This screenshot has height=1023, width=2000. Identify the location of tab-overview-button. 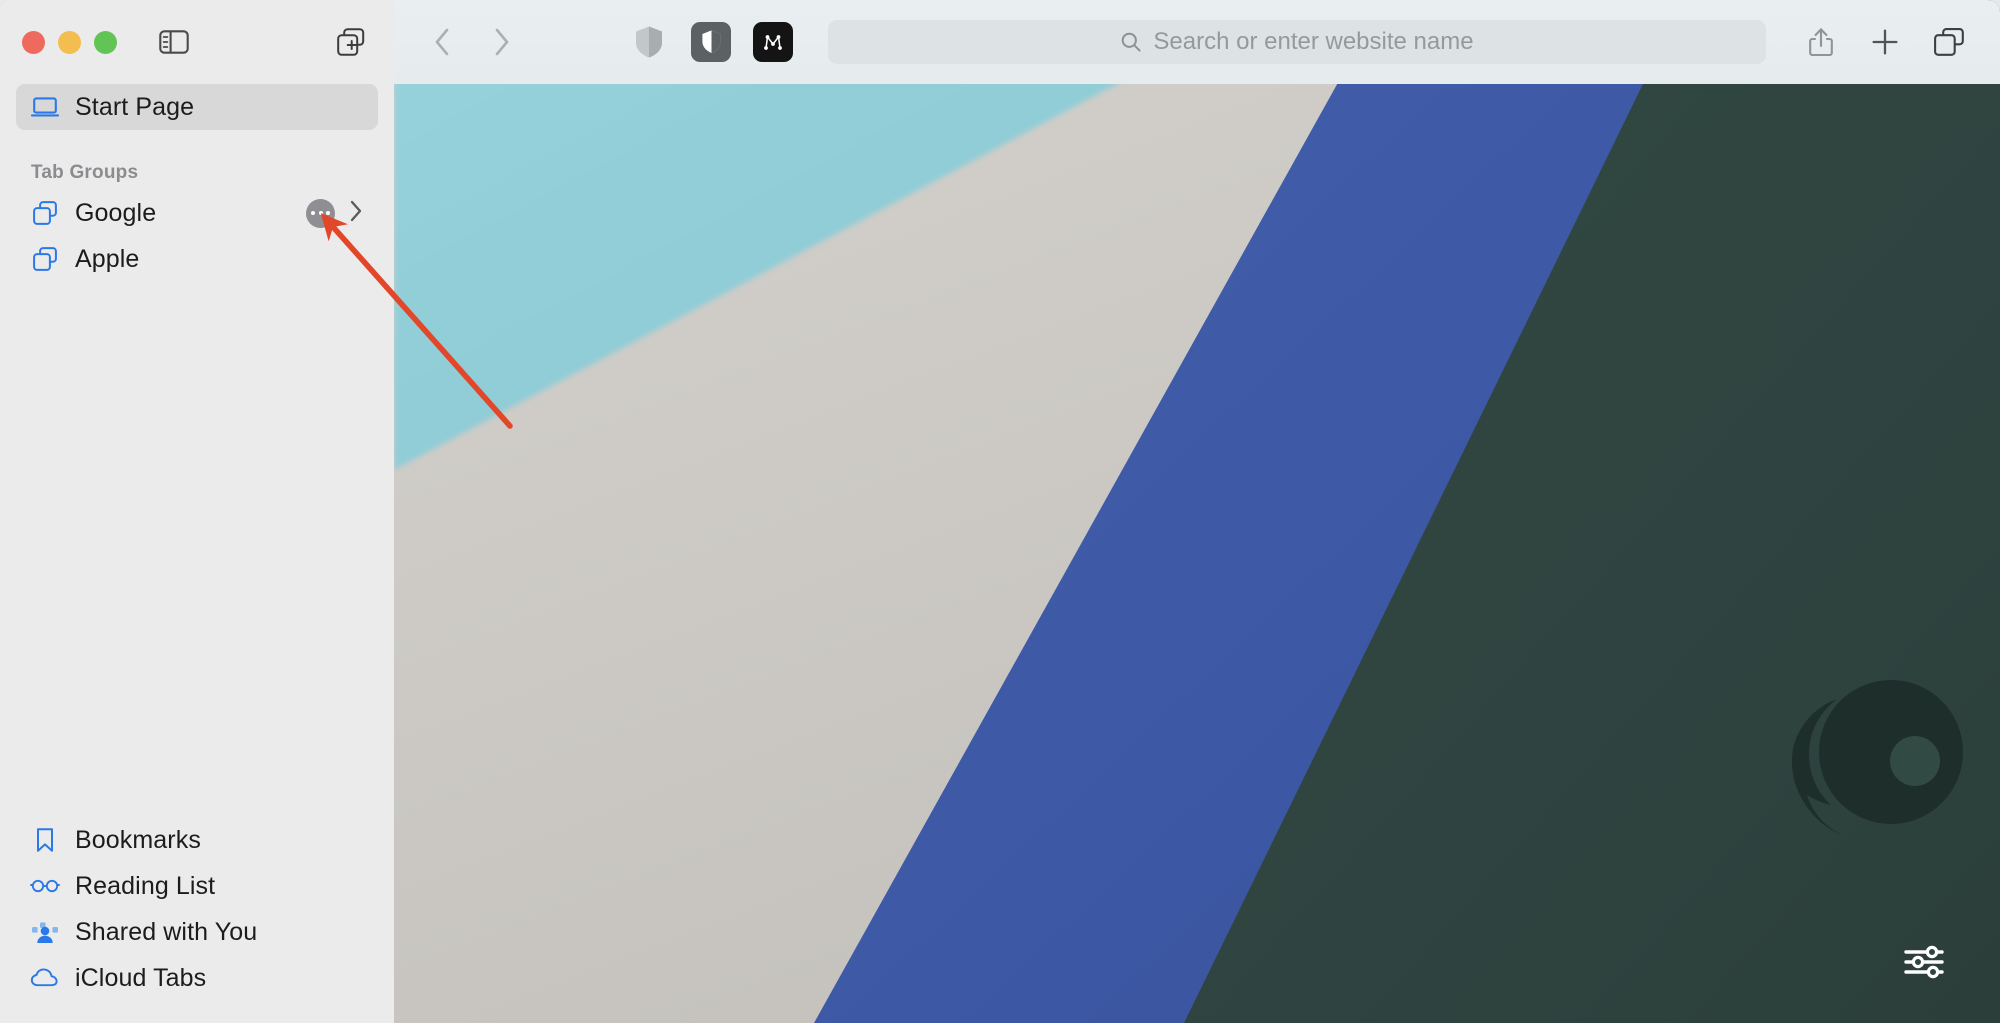
(1949, 42).